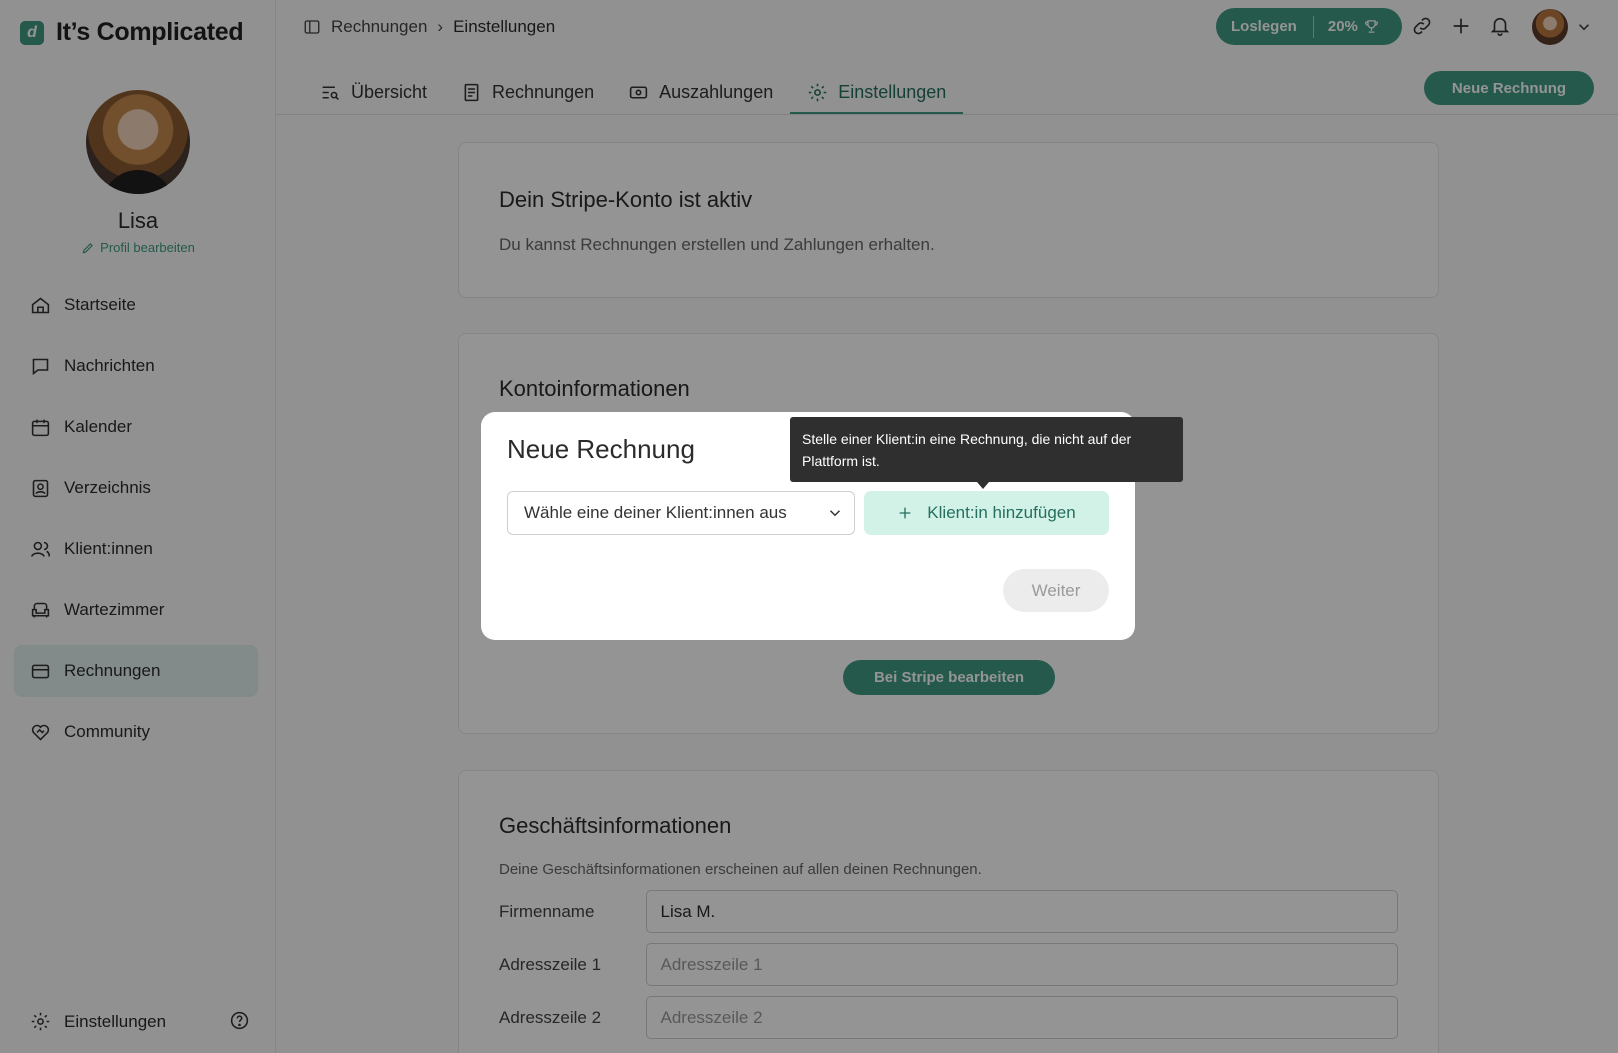 This screenshot has height=1053, width=1618. I want to click on modal-title: Neue Rechnung, so click(601, 449).